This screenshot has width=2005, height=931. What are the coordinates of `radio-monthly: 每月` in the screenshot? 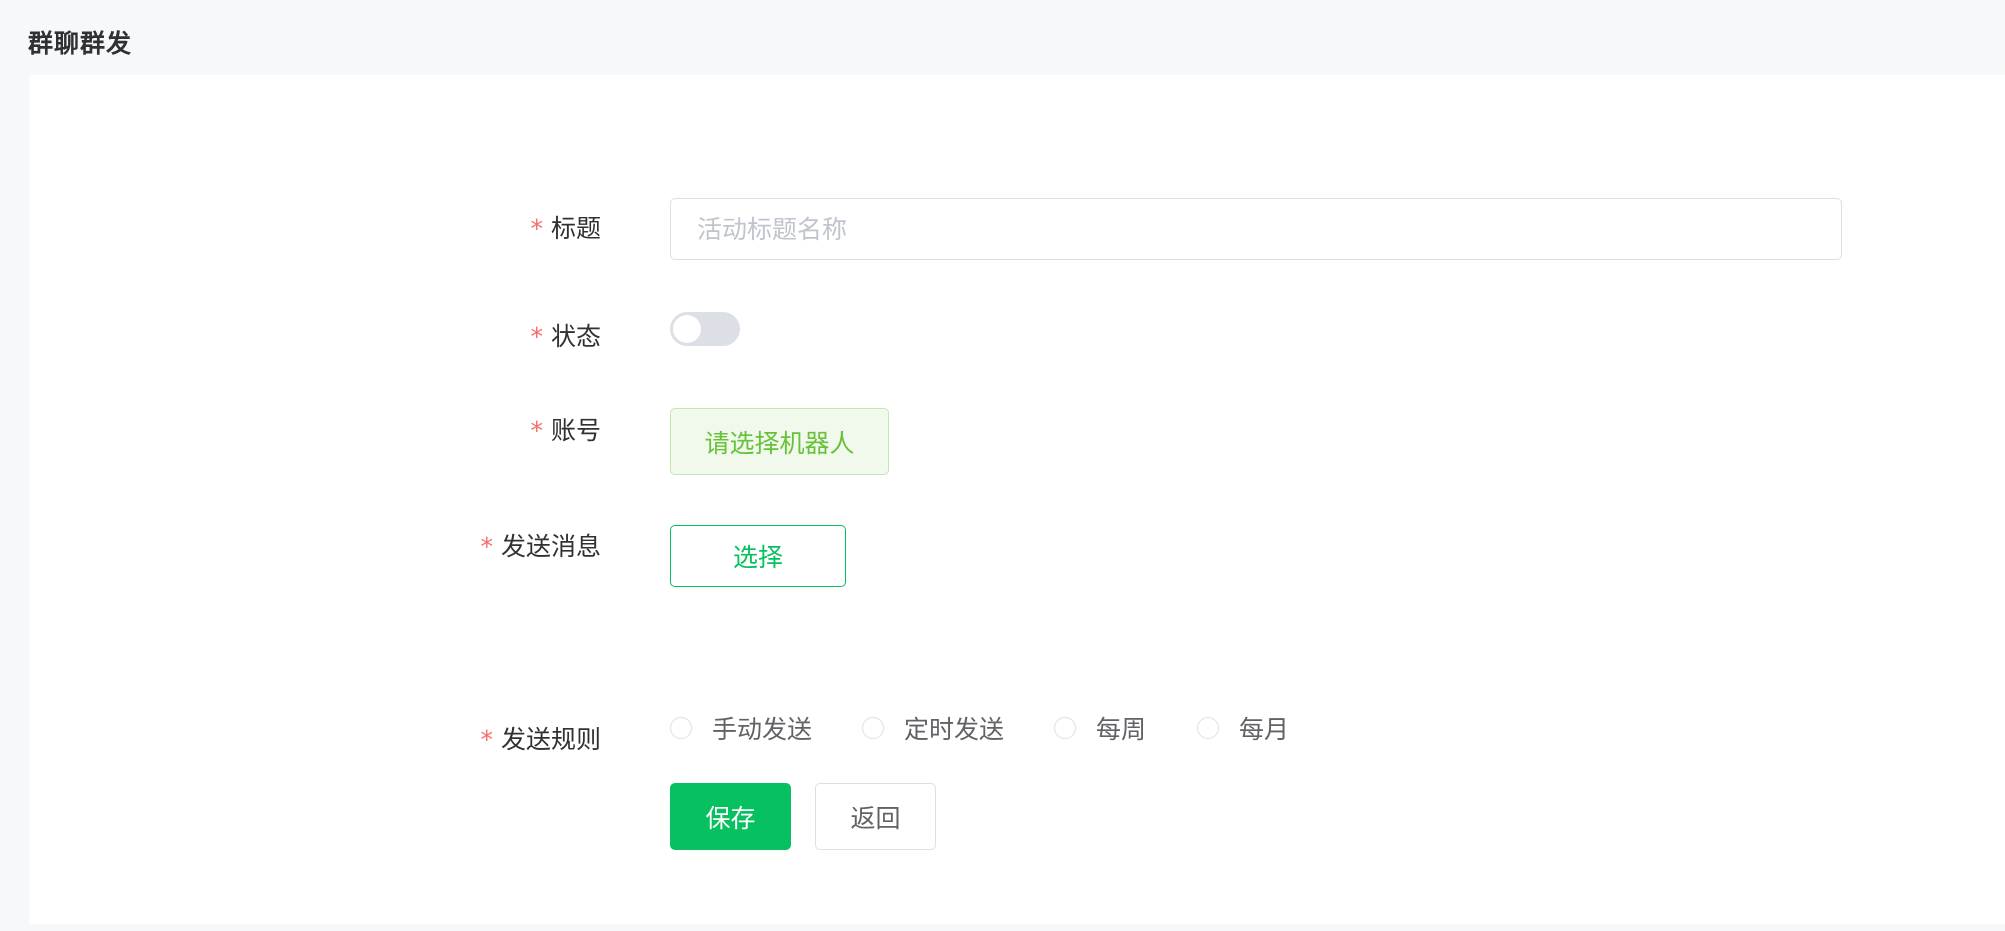 It's located at (1243, 728).